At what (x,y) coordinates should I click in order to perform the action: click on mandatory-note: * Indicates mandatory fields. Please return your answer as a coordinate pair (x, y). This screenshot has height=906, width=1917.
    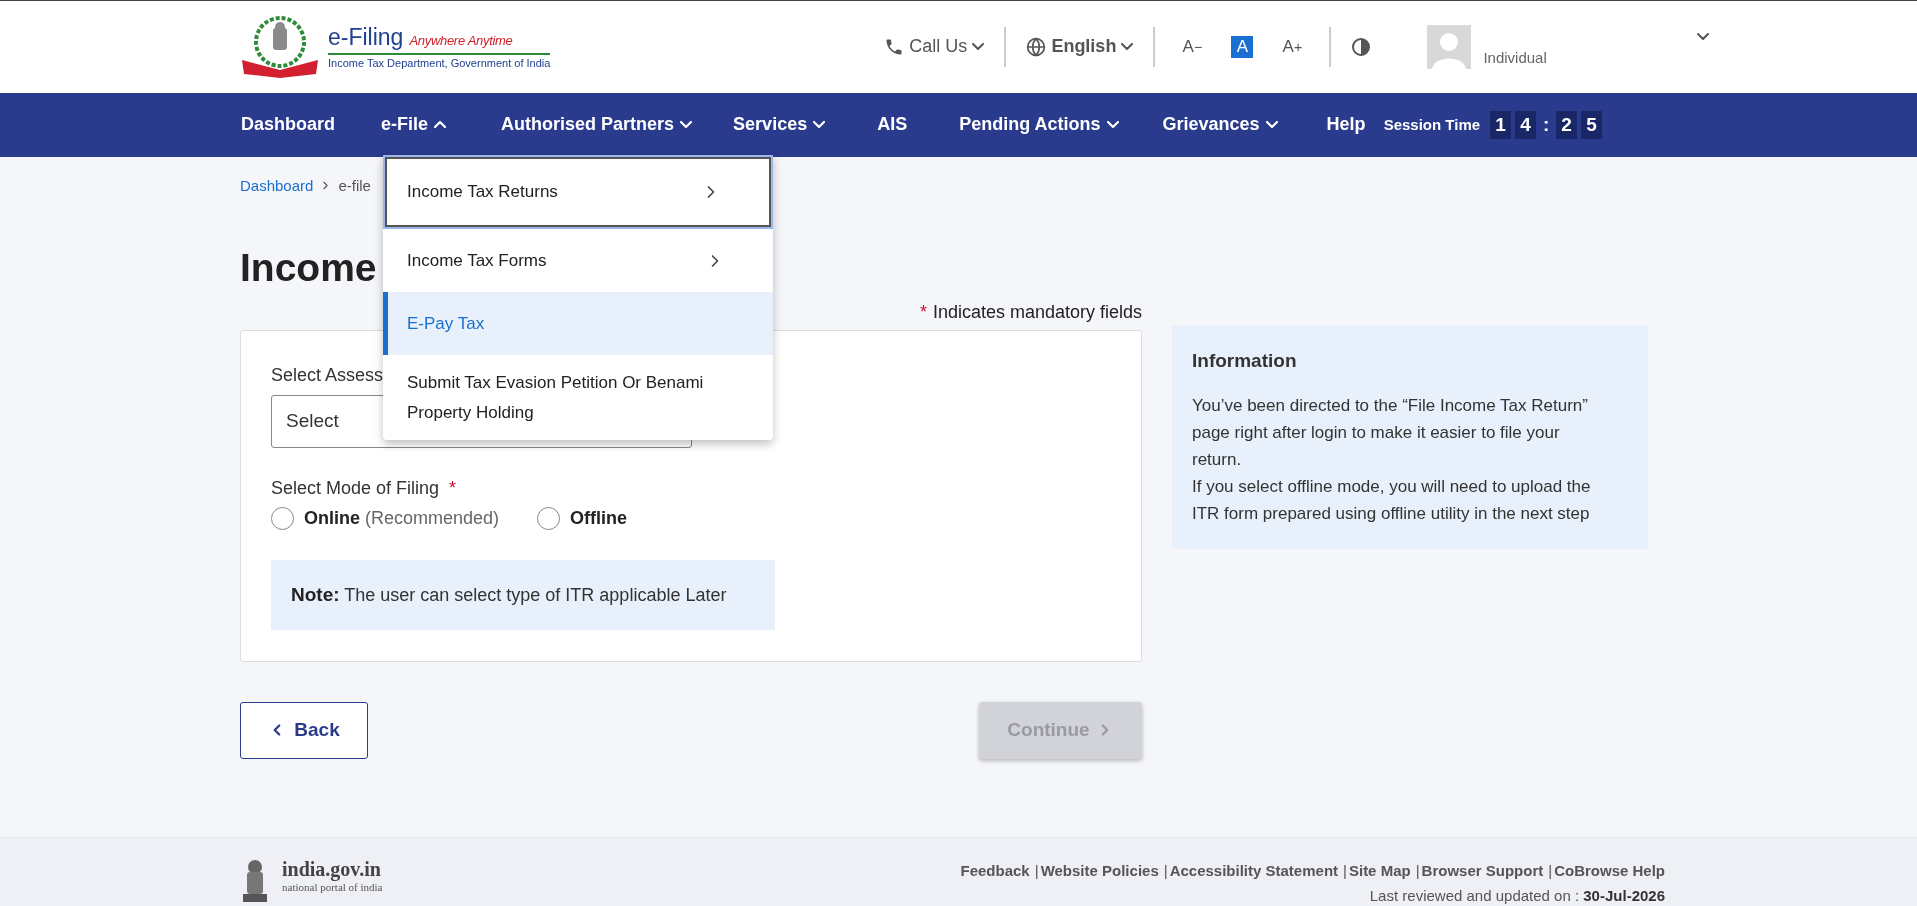
    Looking at the image, I should click on (1030, 312).